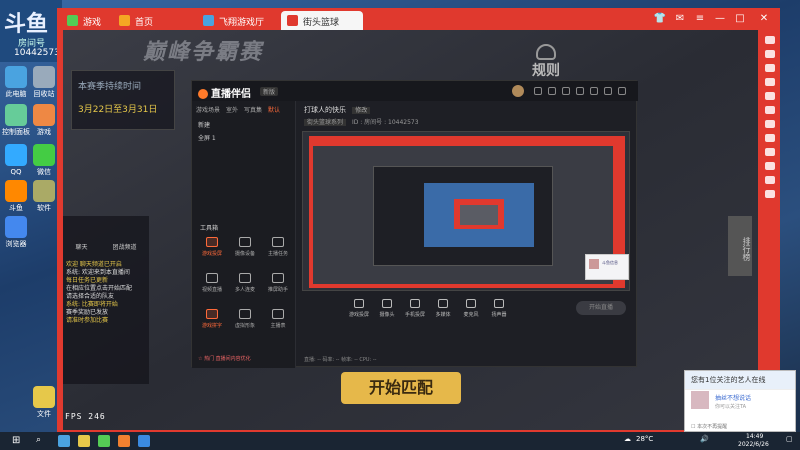 This screenshot has height=450, width=800. I want to click on notification-name: 抽丝不想说话, so click(733, 397).